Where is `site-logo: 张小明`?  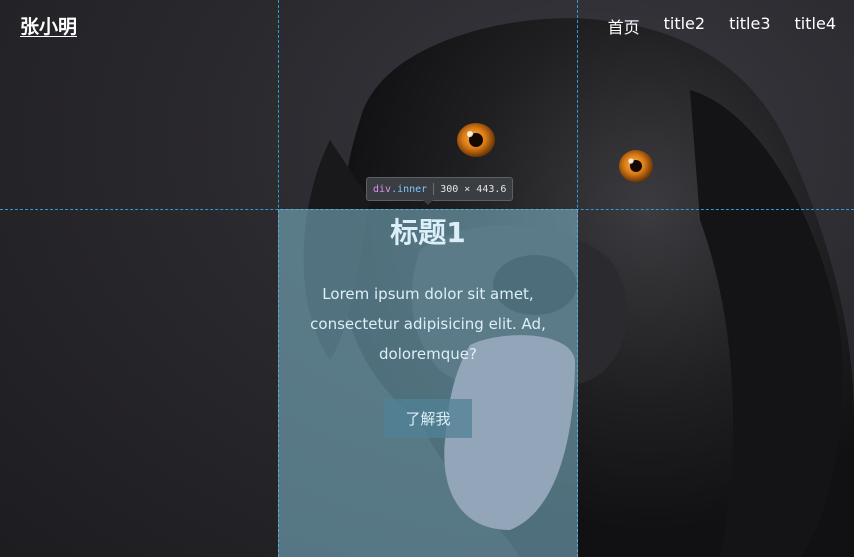 site-logo: 张小明 is located at coordinates (48, 25).